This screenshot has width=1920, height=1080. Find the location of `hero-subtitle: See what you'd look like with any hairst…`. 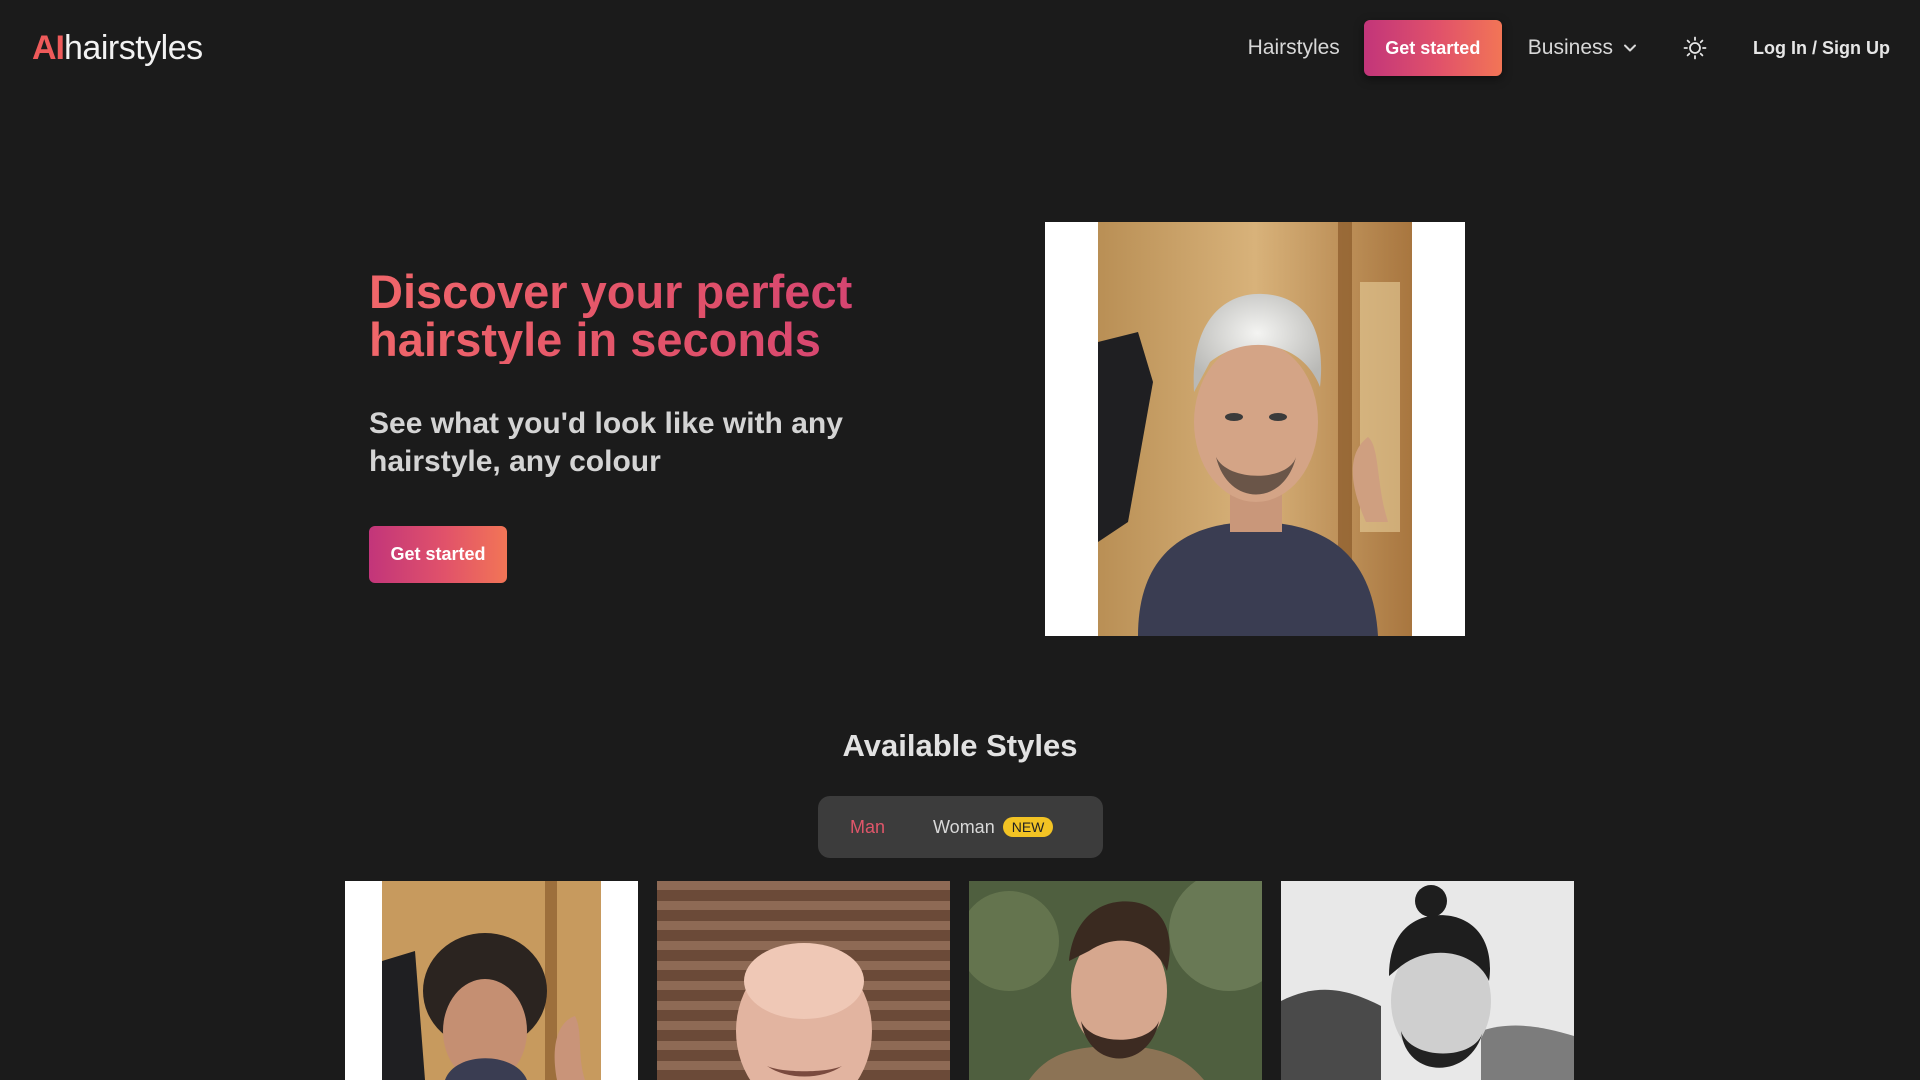

hero-subtitle: See what you'd look like with any hairst… is located at coordinates (606, 442).